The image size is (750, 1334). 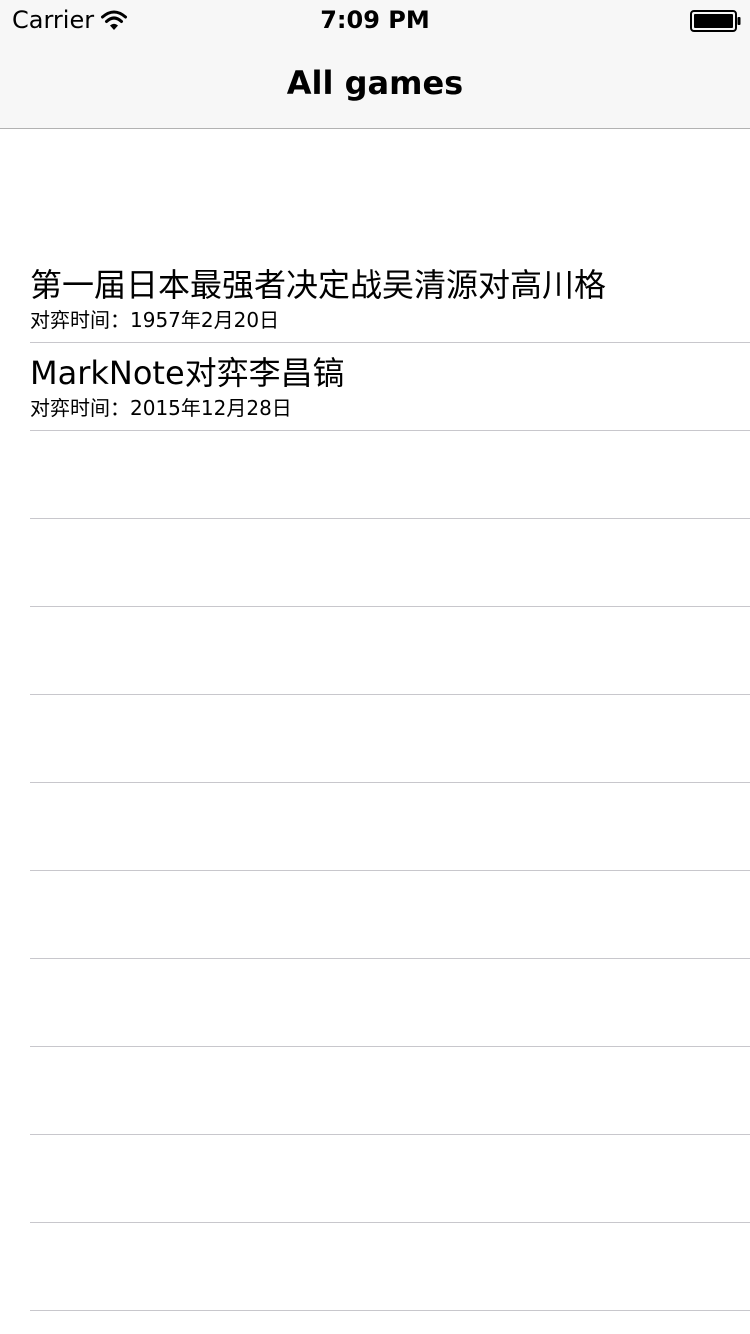 I want to click on navigation-bar: All games, so click(x=375, y=84).